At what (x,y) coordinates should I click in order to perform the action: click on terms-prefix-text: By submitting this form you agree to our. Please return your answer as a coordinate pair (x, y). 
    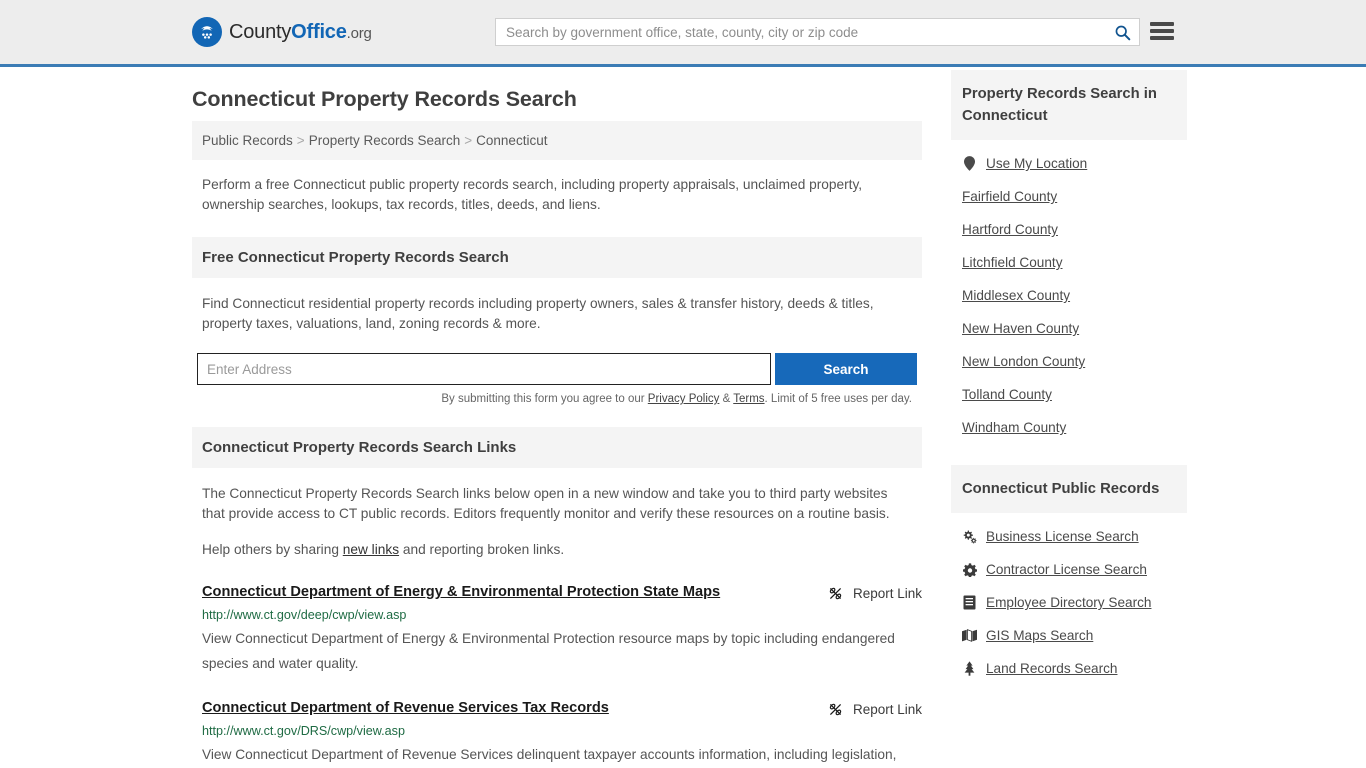
    Looking at the image, I should click on (544, 399).